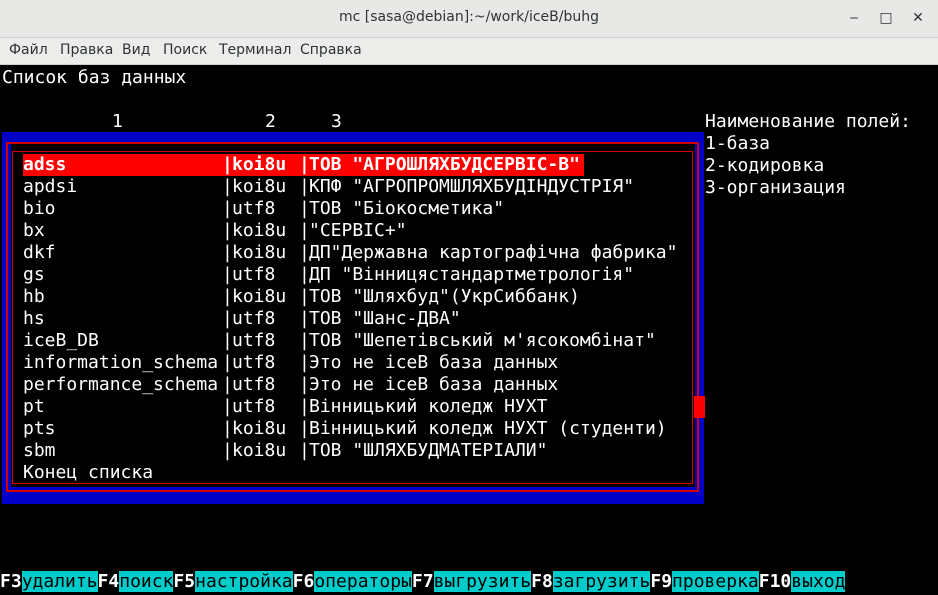 This screenshot has width=938, height=595. What do you see at coordinates (45, 164) in the screenshot?
I see `db-name: adss` at bounding box center [45, 164].